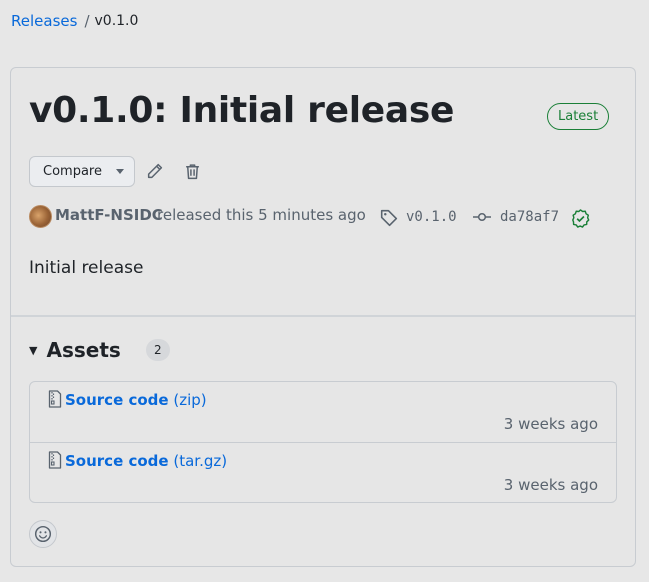 This screenshot has width=649, height=582. I want to click on verified-icon, so click(580, 218).